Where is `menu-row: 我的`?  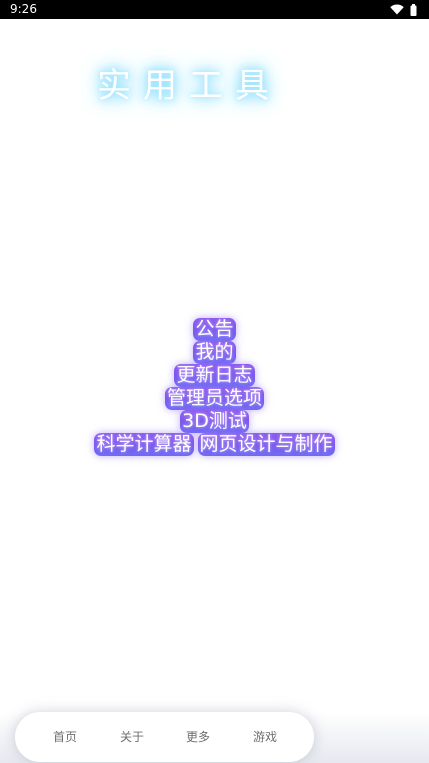
menu-row: 我的 is located at coordinates (214, 352).